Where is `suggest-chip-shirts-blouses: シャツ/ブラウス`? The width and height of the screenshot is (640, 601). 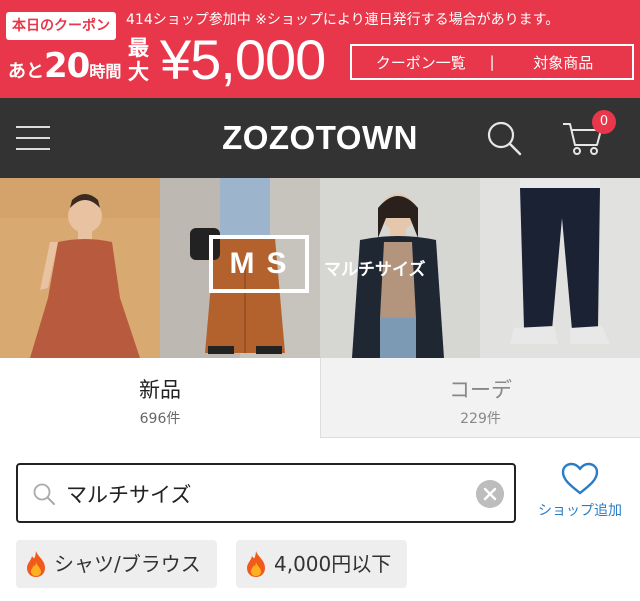 suggest-chip-shirts-blouses: シャツ/ブラウス is located at coordinates (116, 564).